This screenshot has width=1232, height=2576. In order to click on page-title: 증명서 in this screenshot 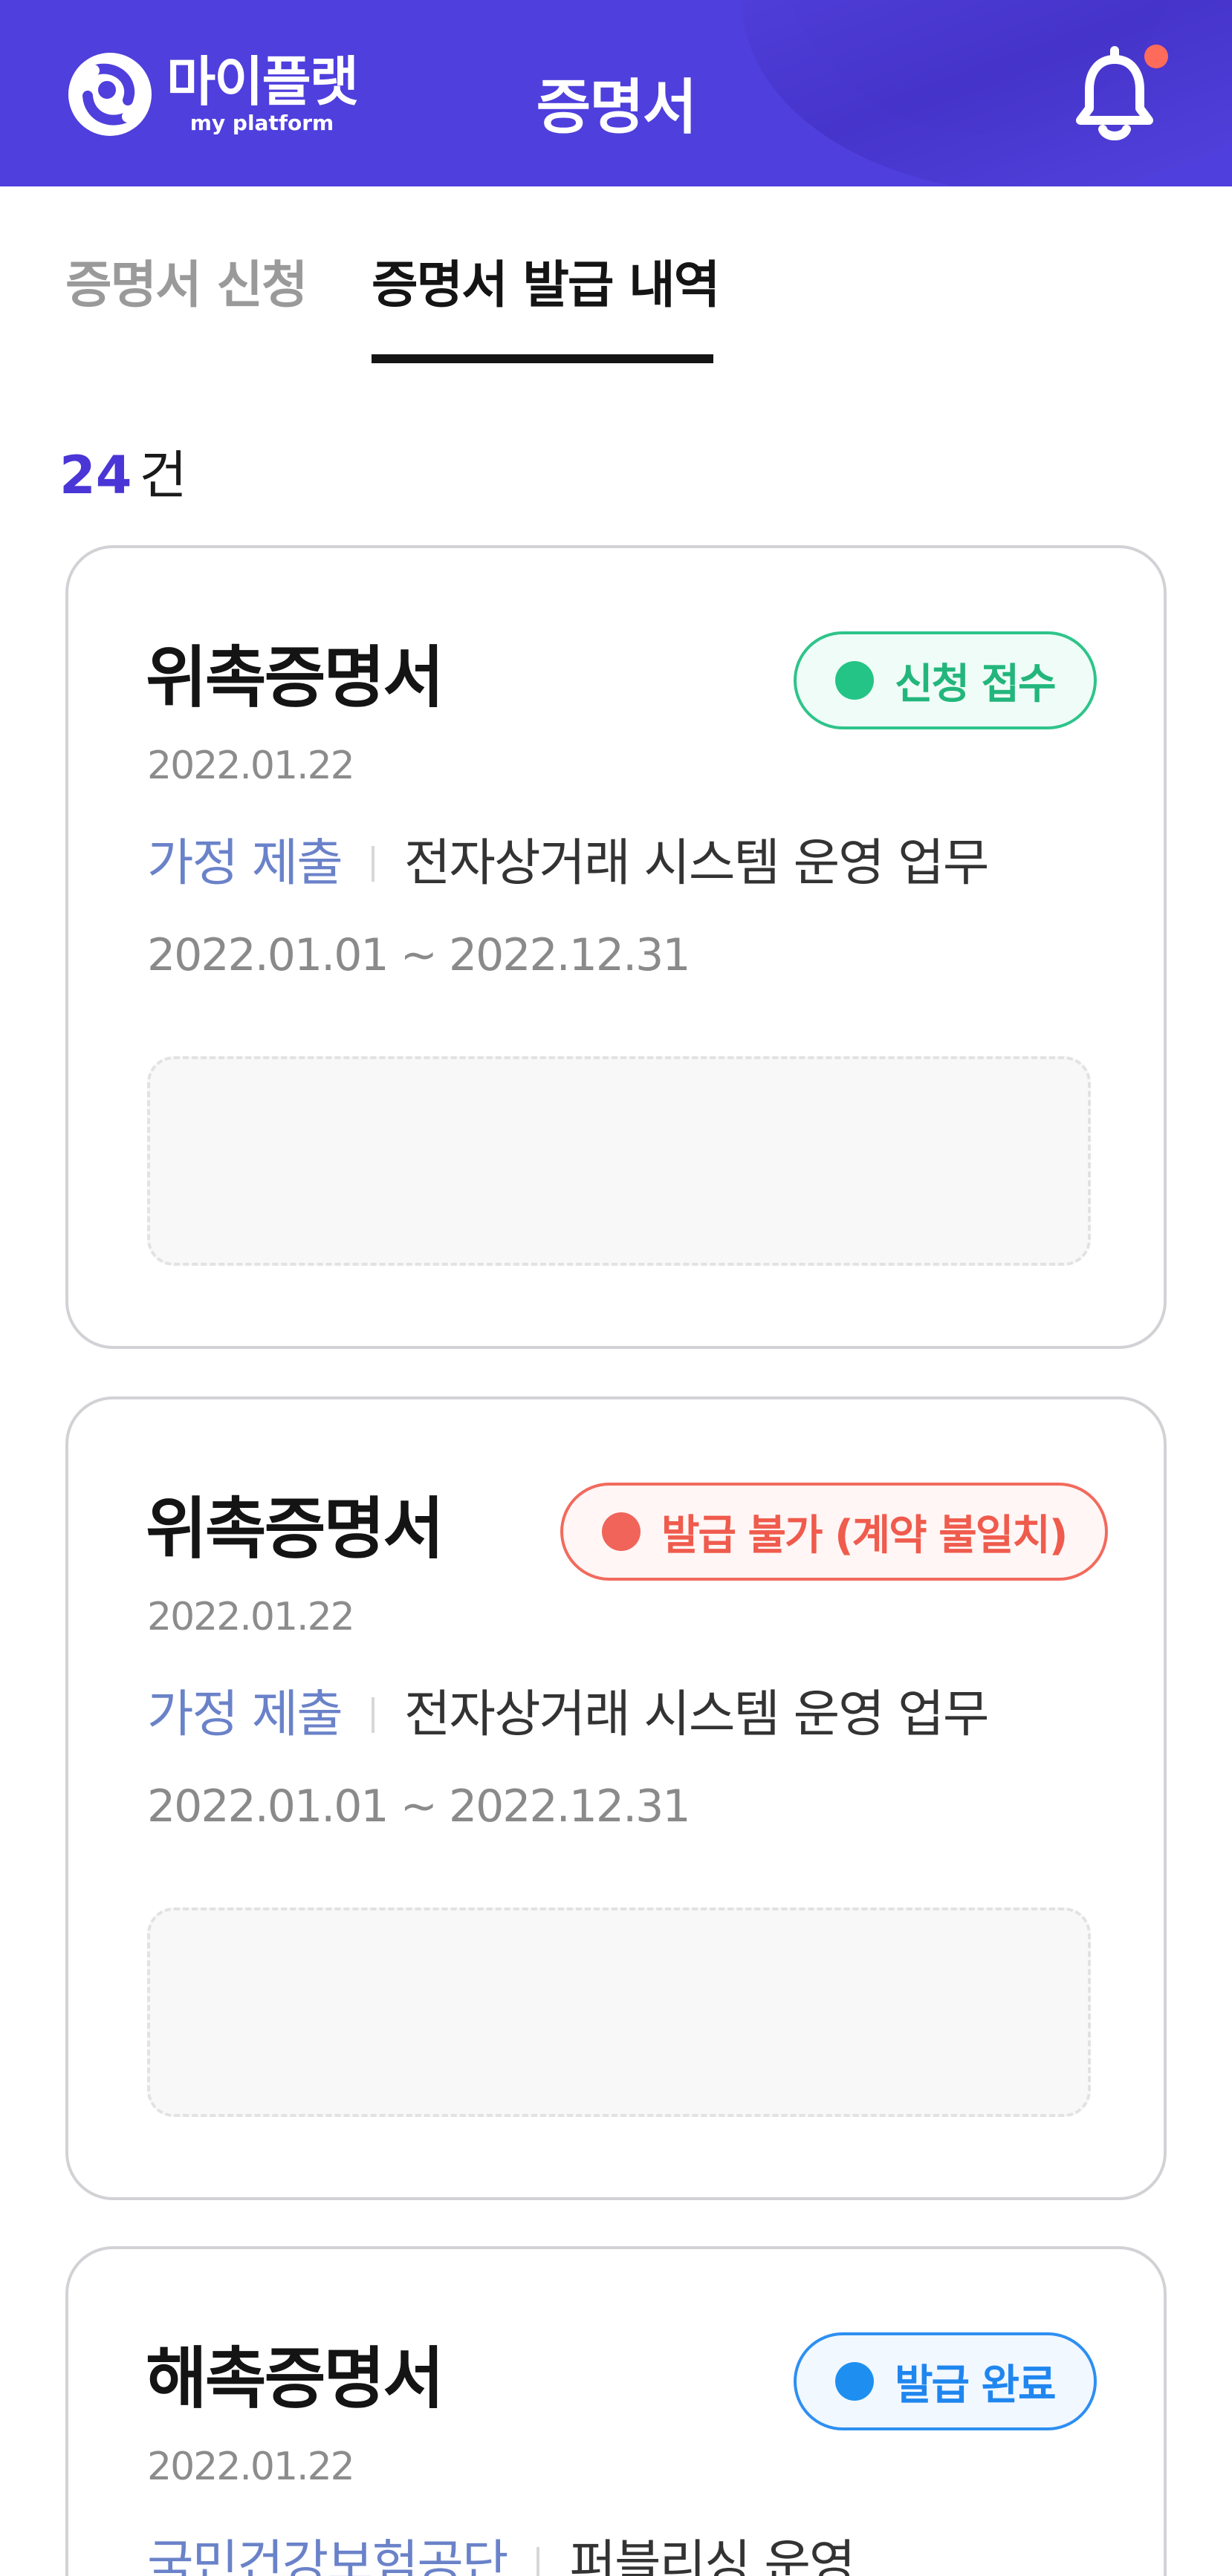, I will do `click(617, 107)`.